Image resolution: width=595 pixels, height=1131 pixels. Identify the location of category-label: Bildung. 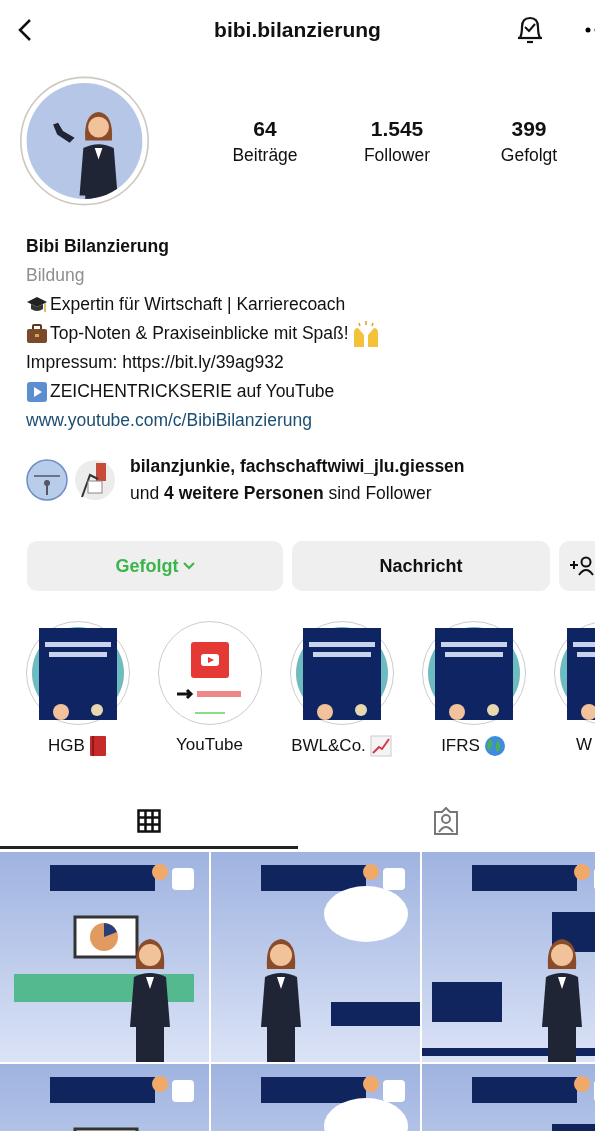
(56, 275).